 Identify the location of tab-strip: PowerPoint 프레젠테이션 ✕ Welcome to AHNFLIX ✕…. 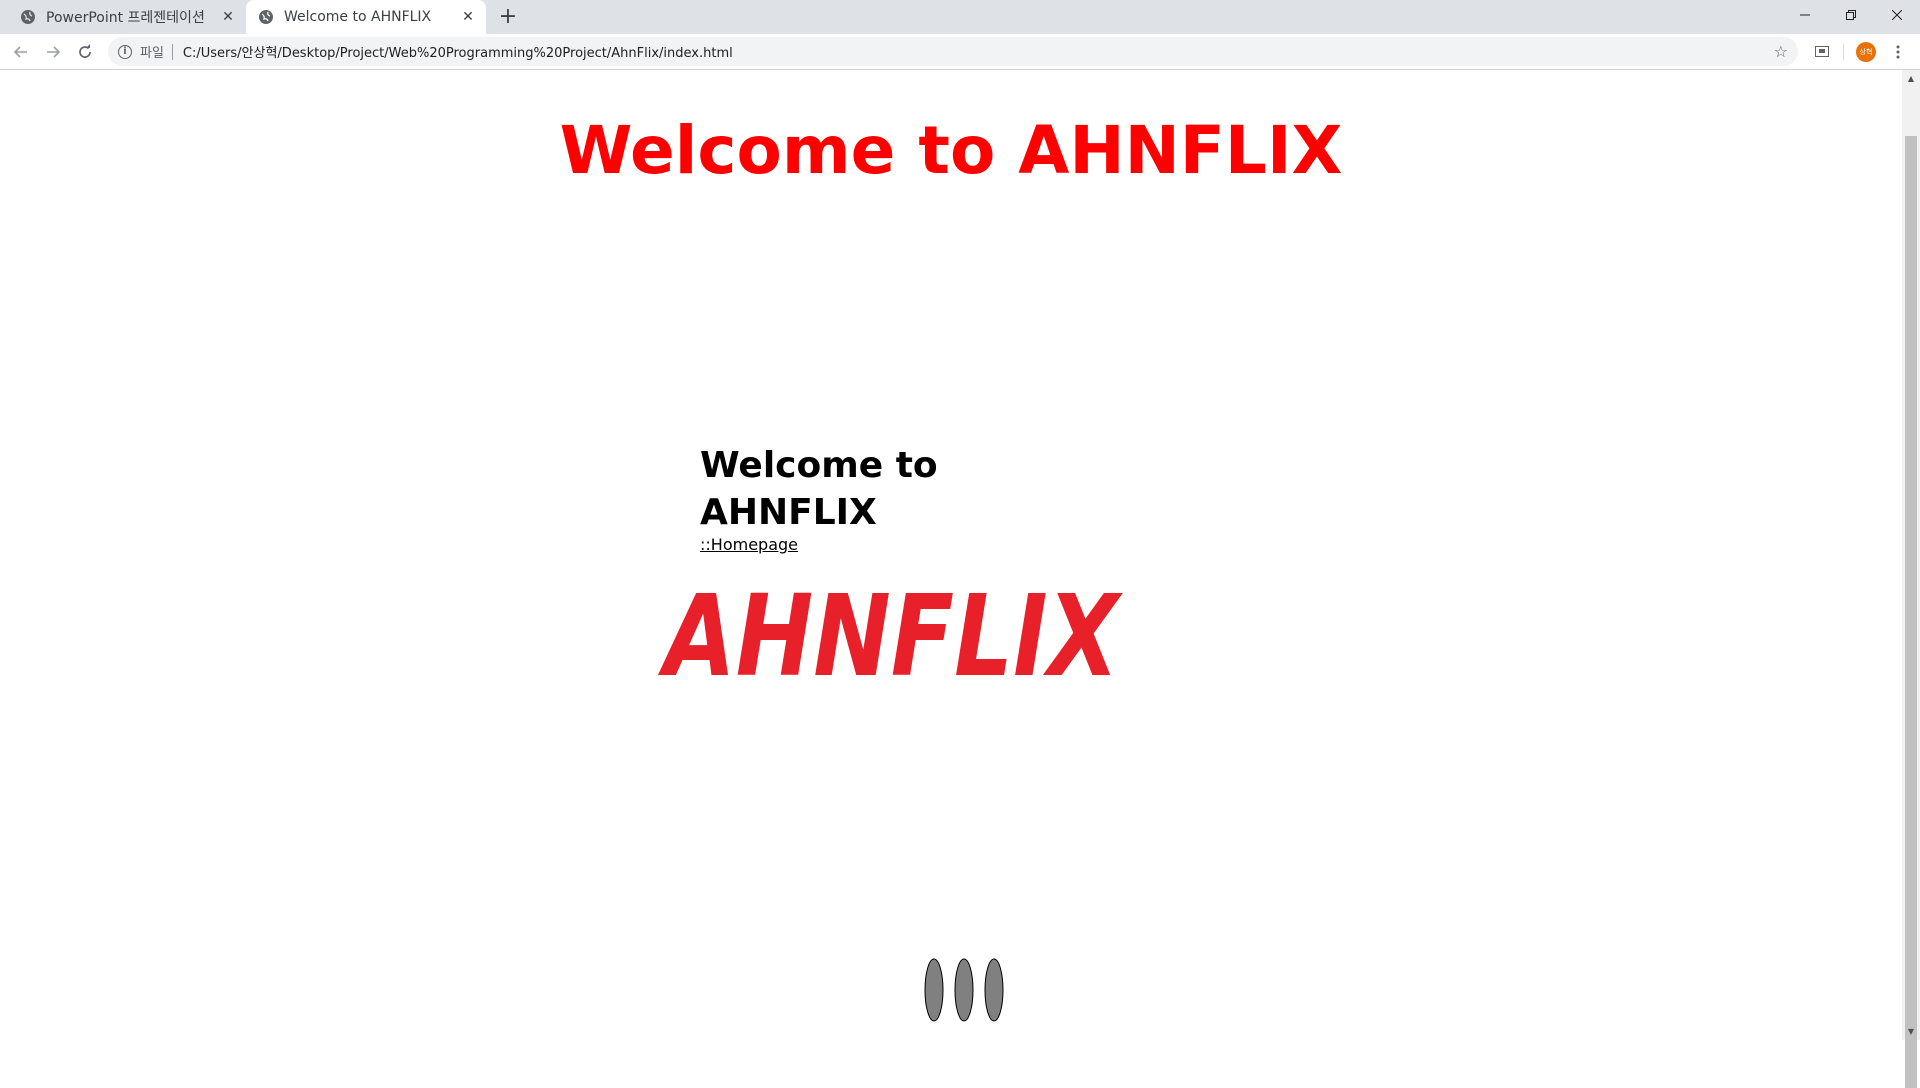
(960, 17).